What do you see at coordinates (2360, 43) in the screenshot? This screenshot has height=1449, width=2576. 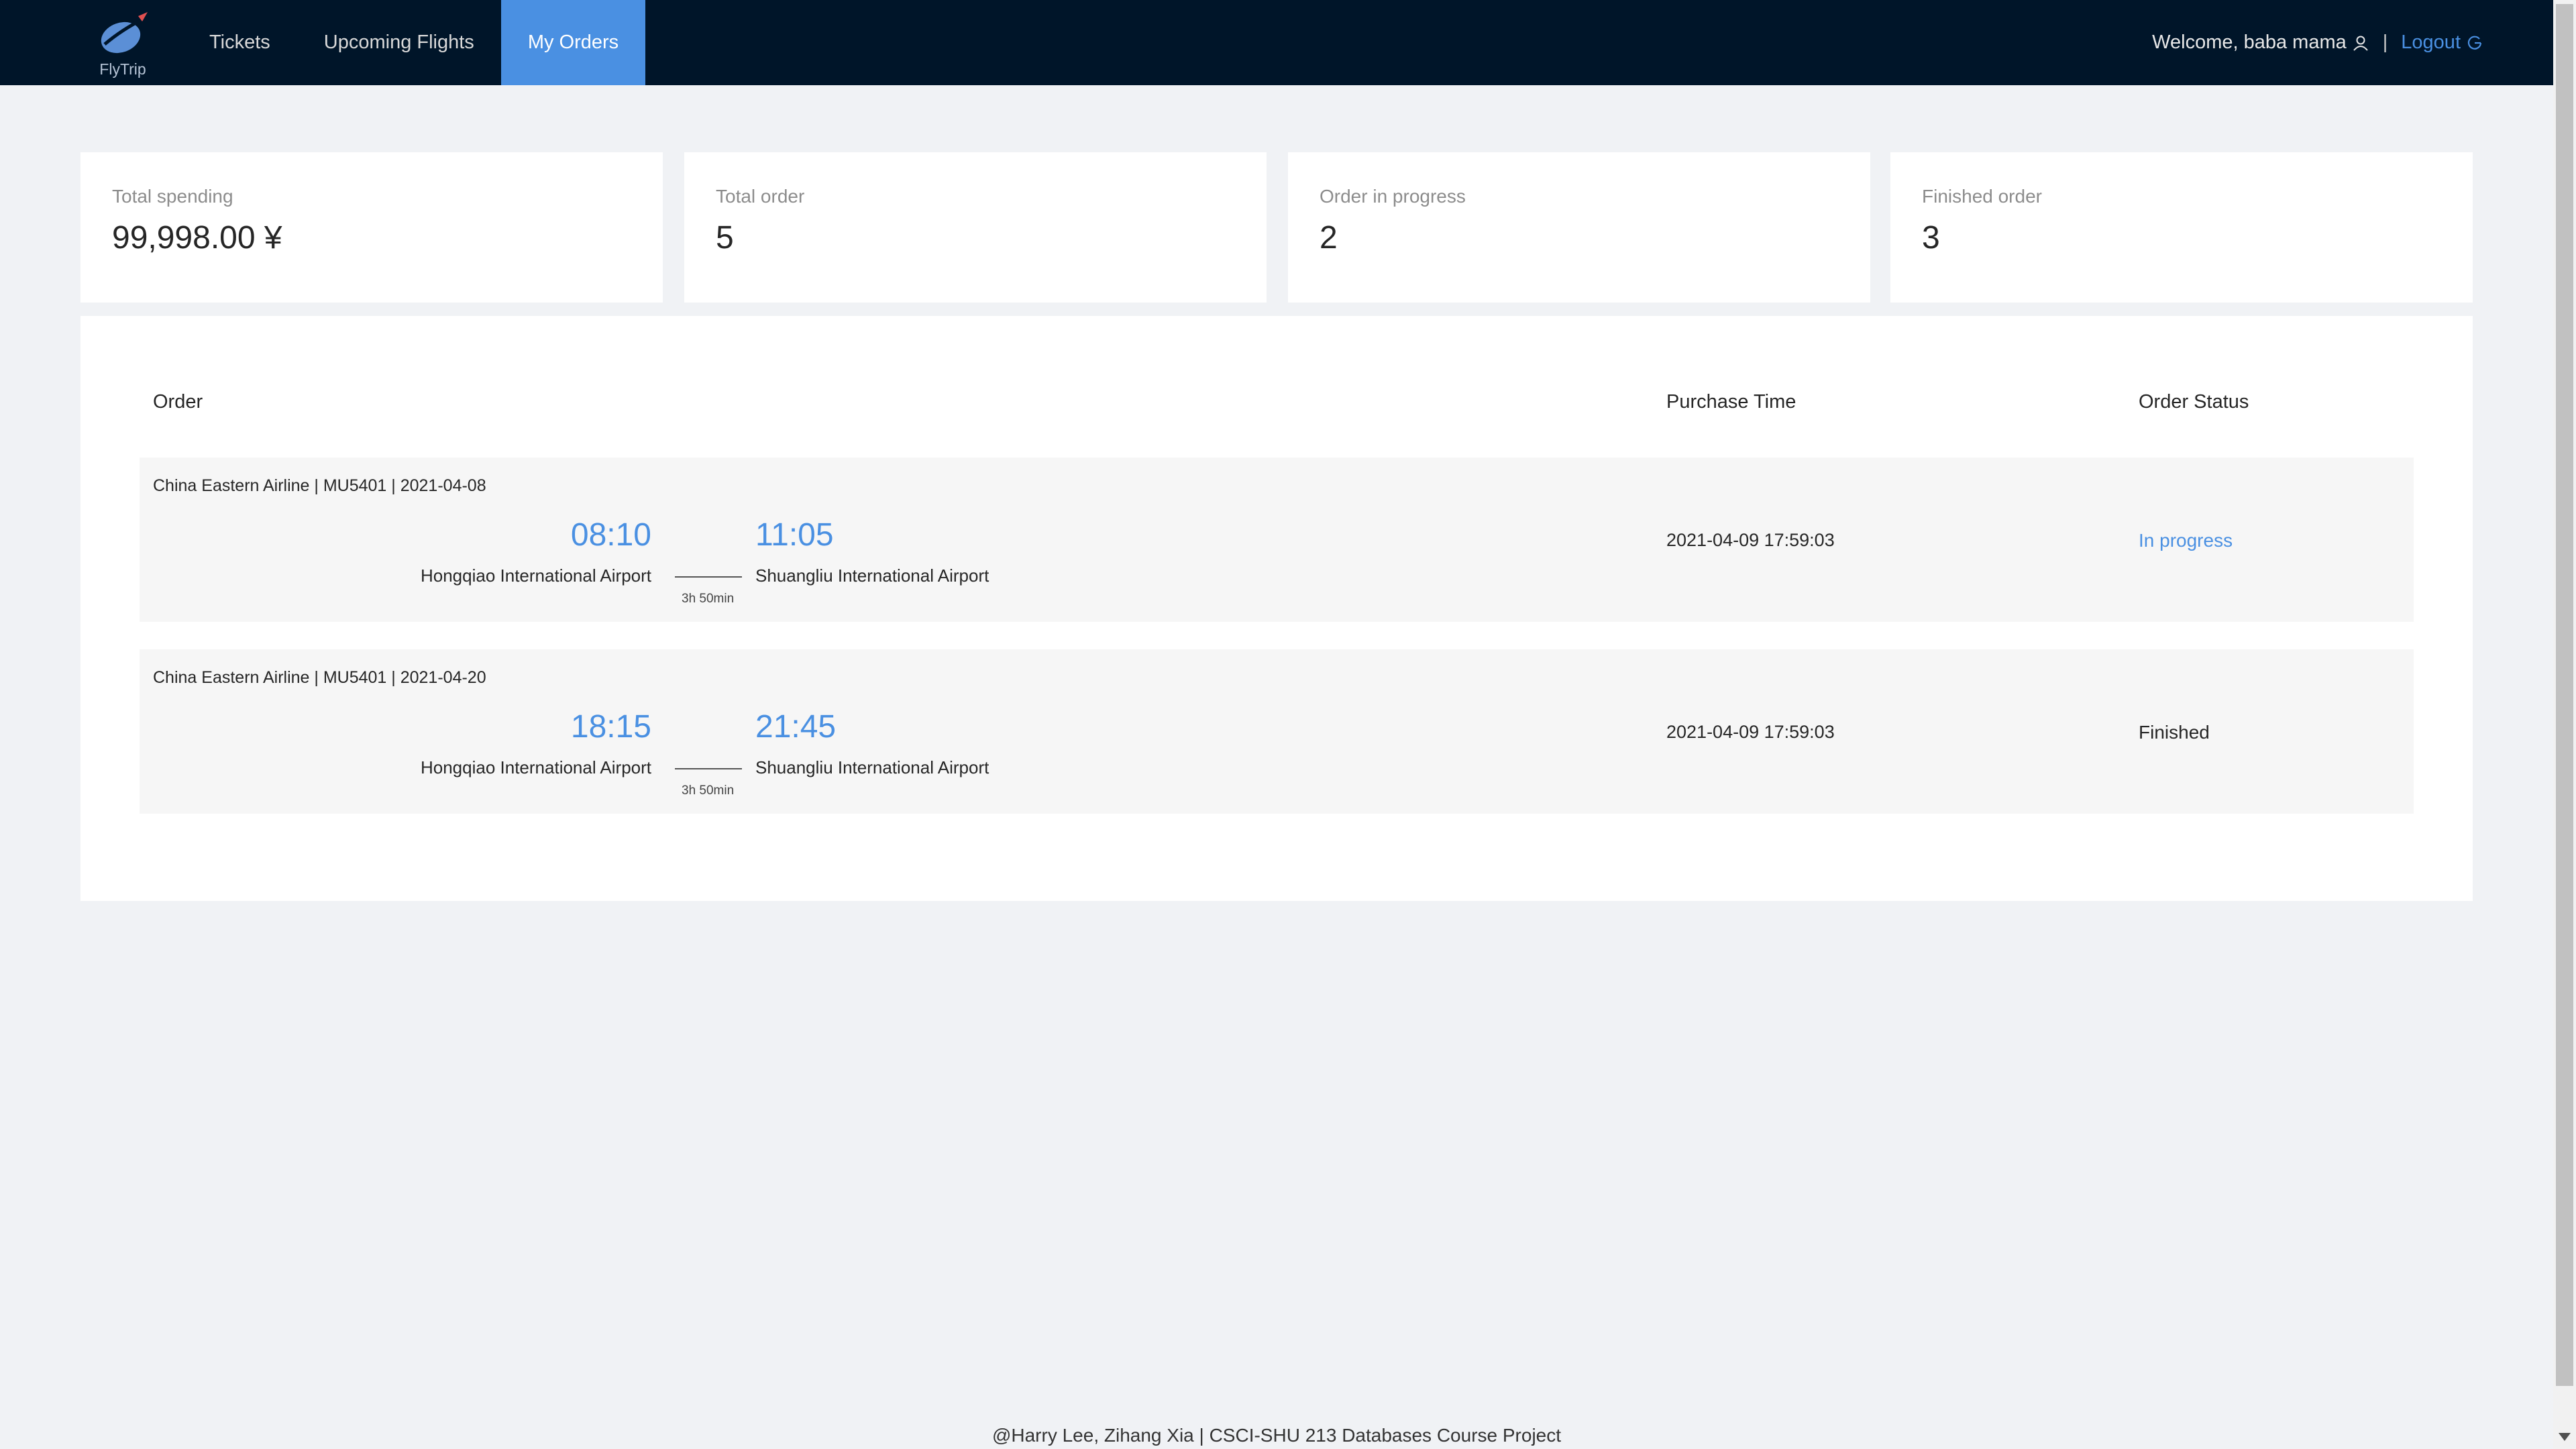 I see `user-icon` at bounding box center [2360, 43].